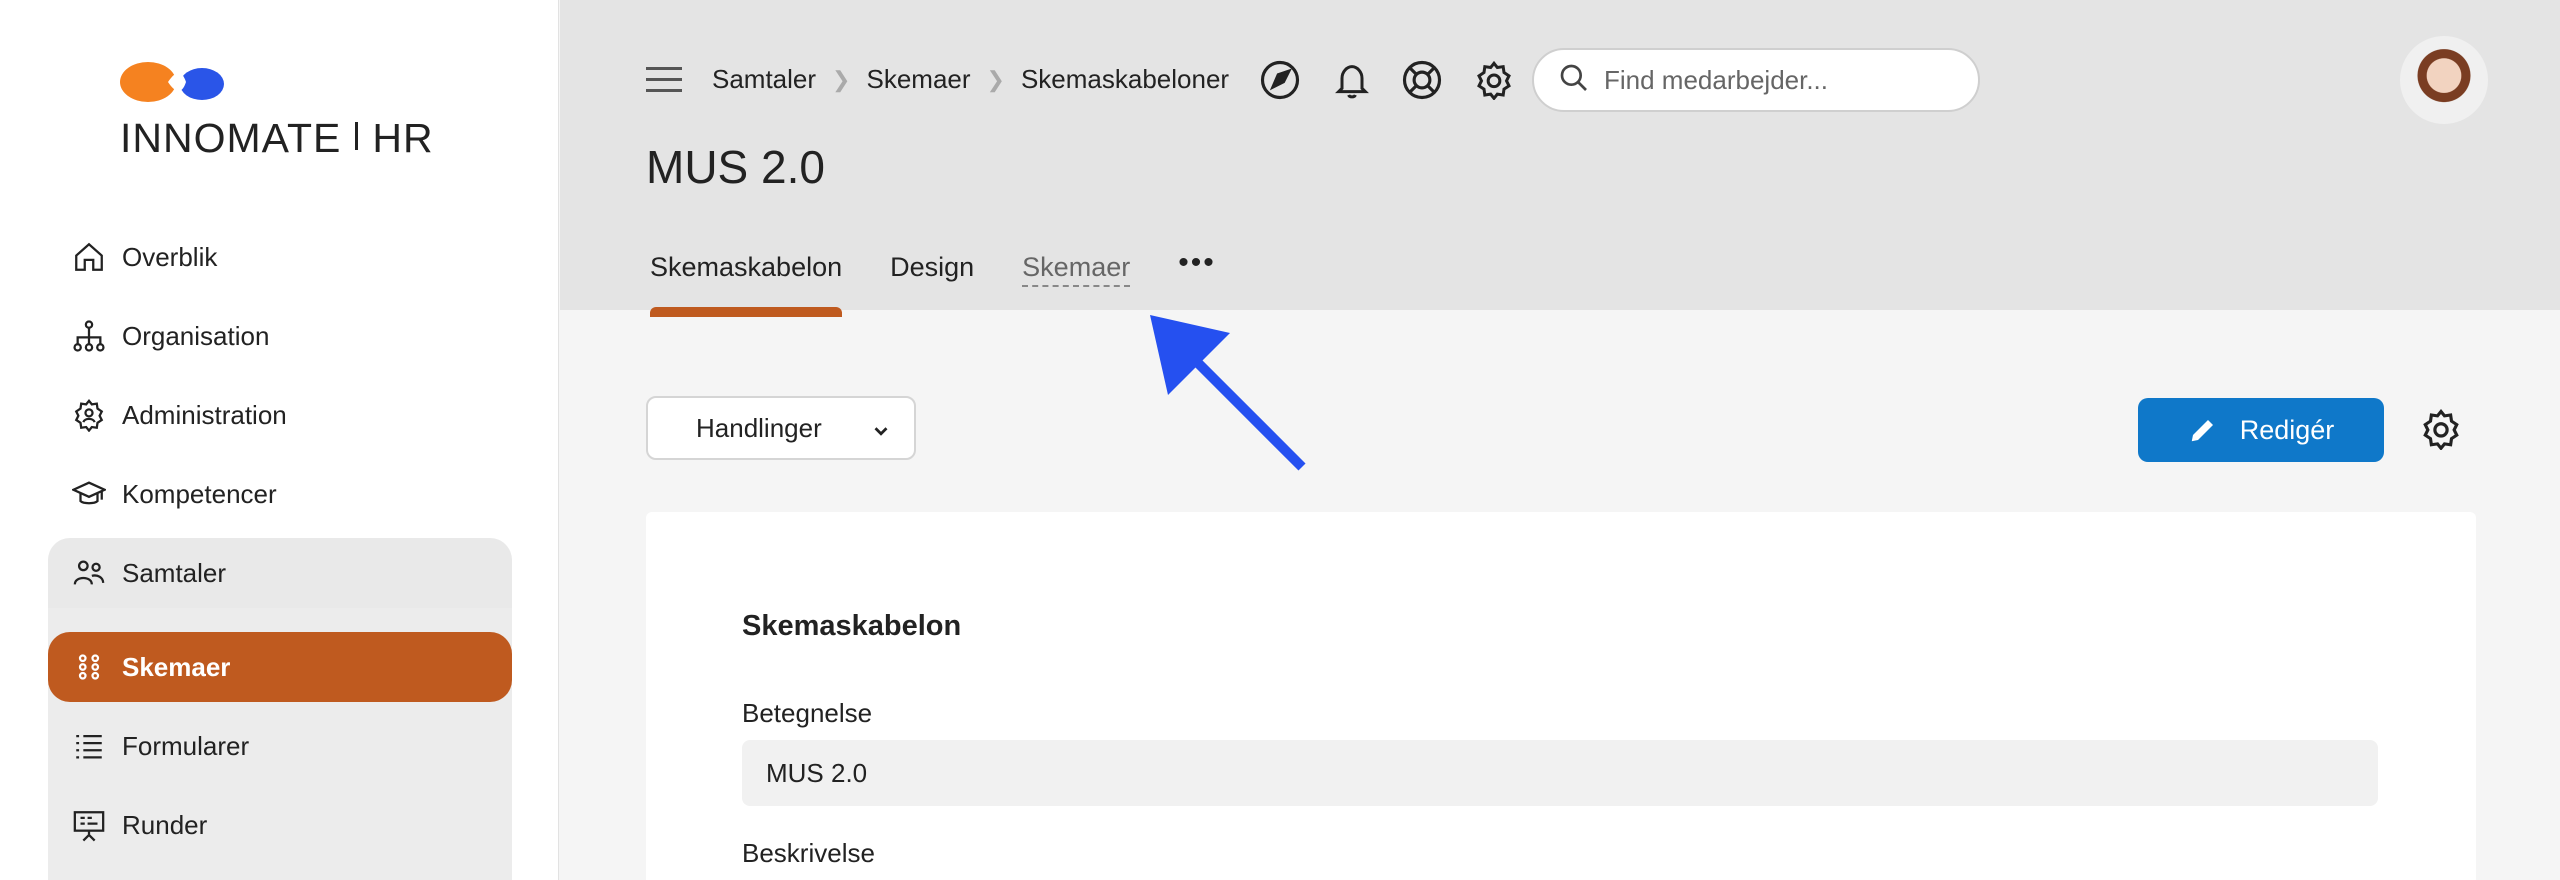 The height and width of the screenshot is (880, 2560). Describe the element at coordinates (881, 433) in the screenshot. I see `chevron-down-icon` at that location.